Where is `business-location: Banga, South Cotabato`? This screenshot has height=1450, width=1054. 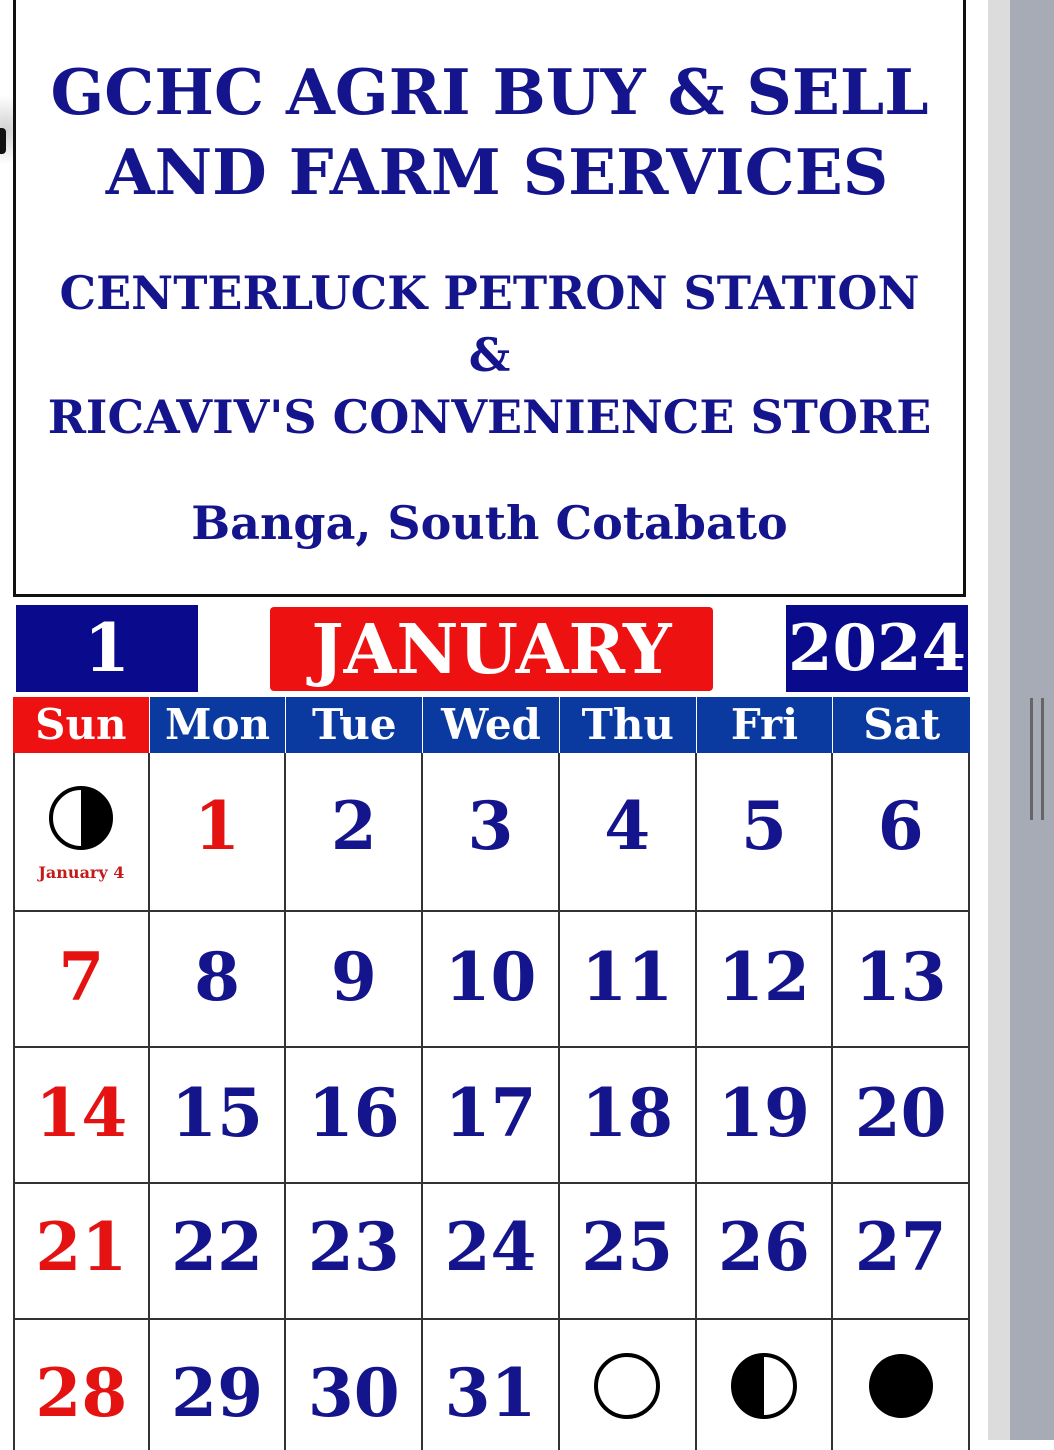
business-location: Banga, South Cotabato is located at coordinates (489, 523).